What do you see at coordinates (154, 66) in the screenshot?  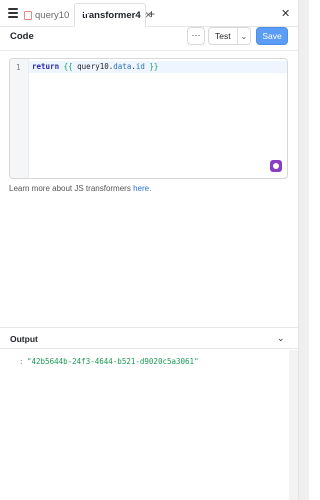 I see `code-close-brace: }}` at bounding box center [154, 66].